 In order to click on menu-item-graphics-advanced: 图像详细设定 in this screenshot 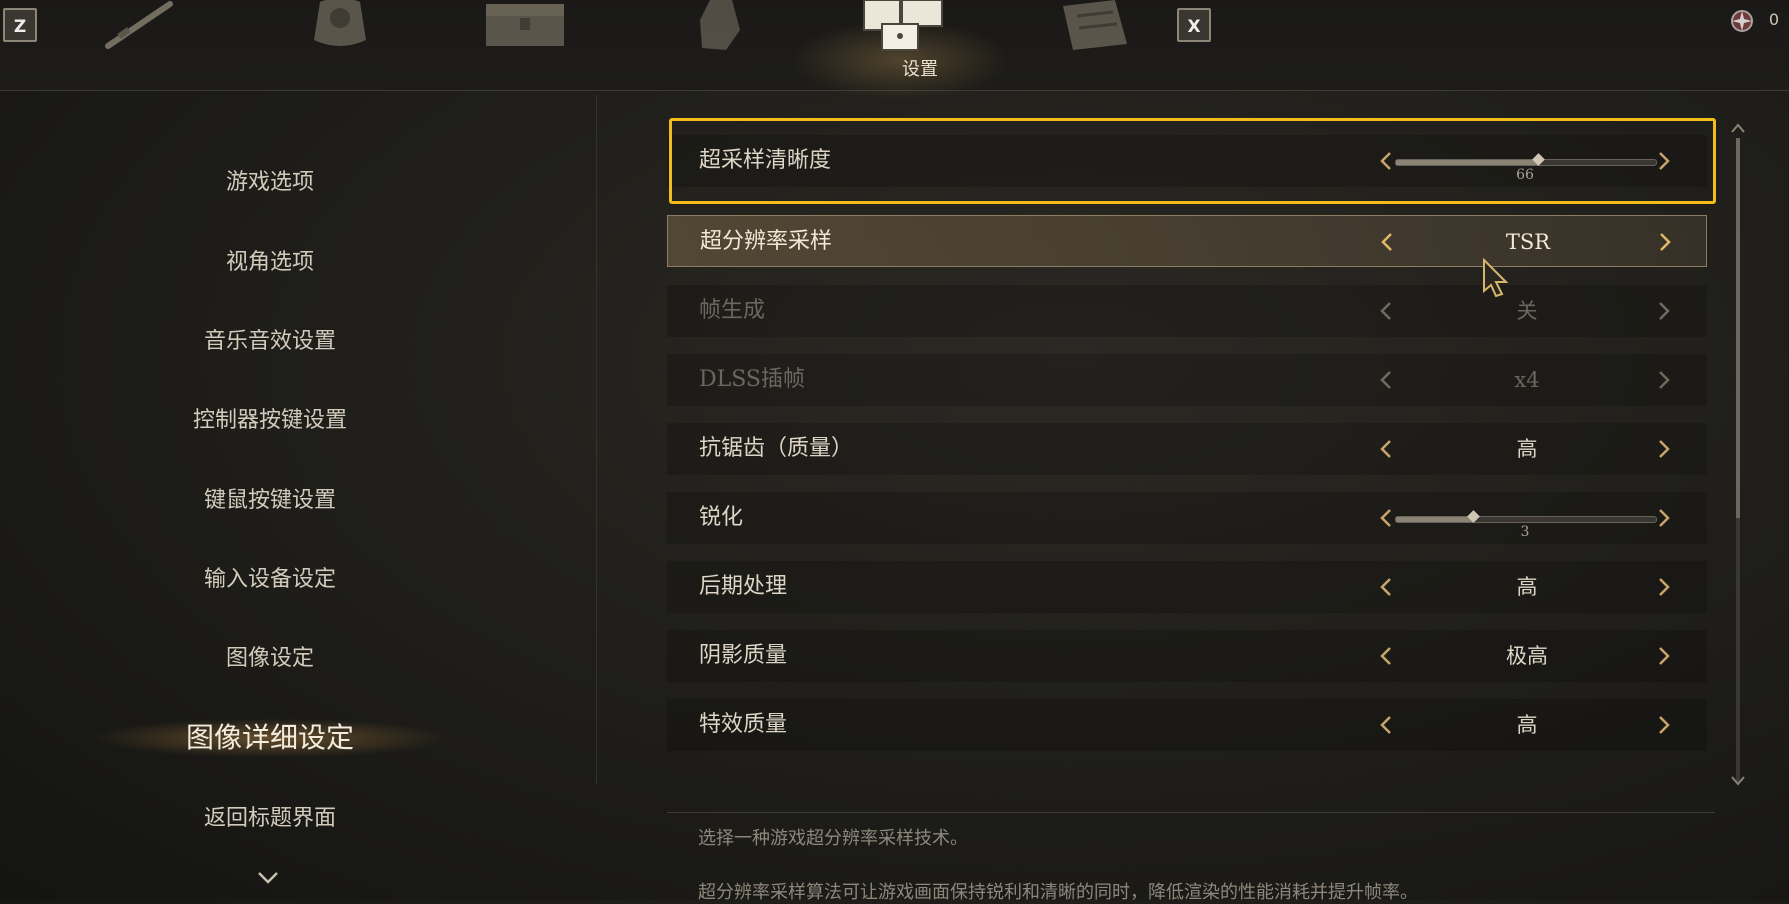, I will do `click(270, 736)`.